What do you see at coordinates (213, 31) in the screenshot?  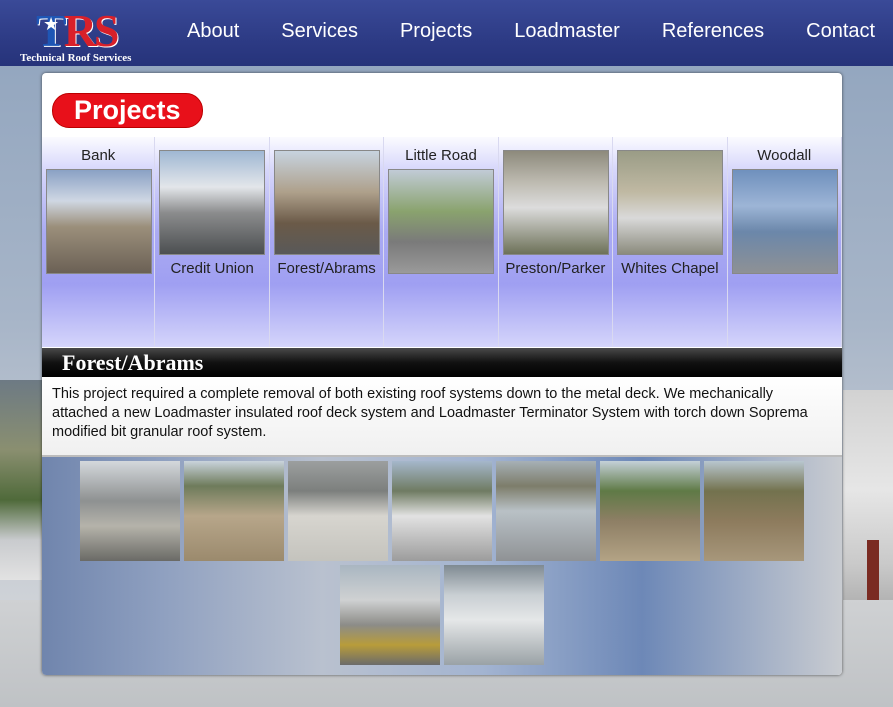 I see `nav-about: About` at bounding box center [213, 31].